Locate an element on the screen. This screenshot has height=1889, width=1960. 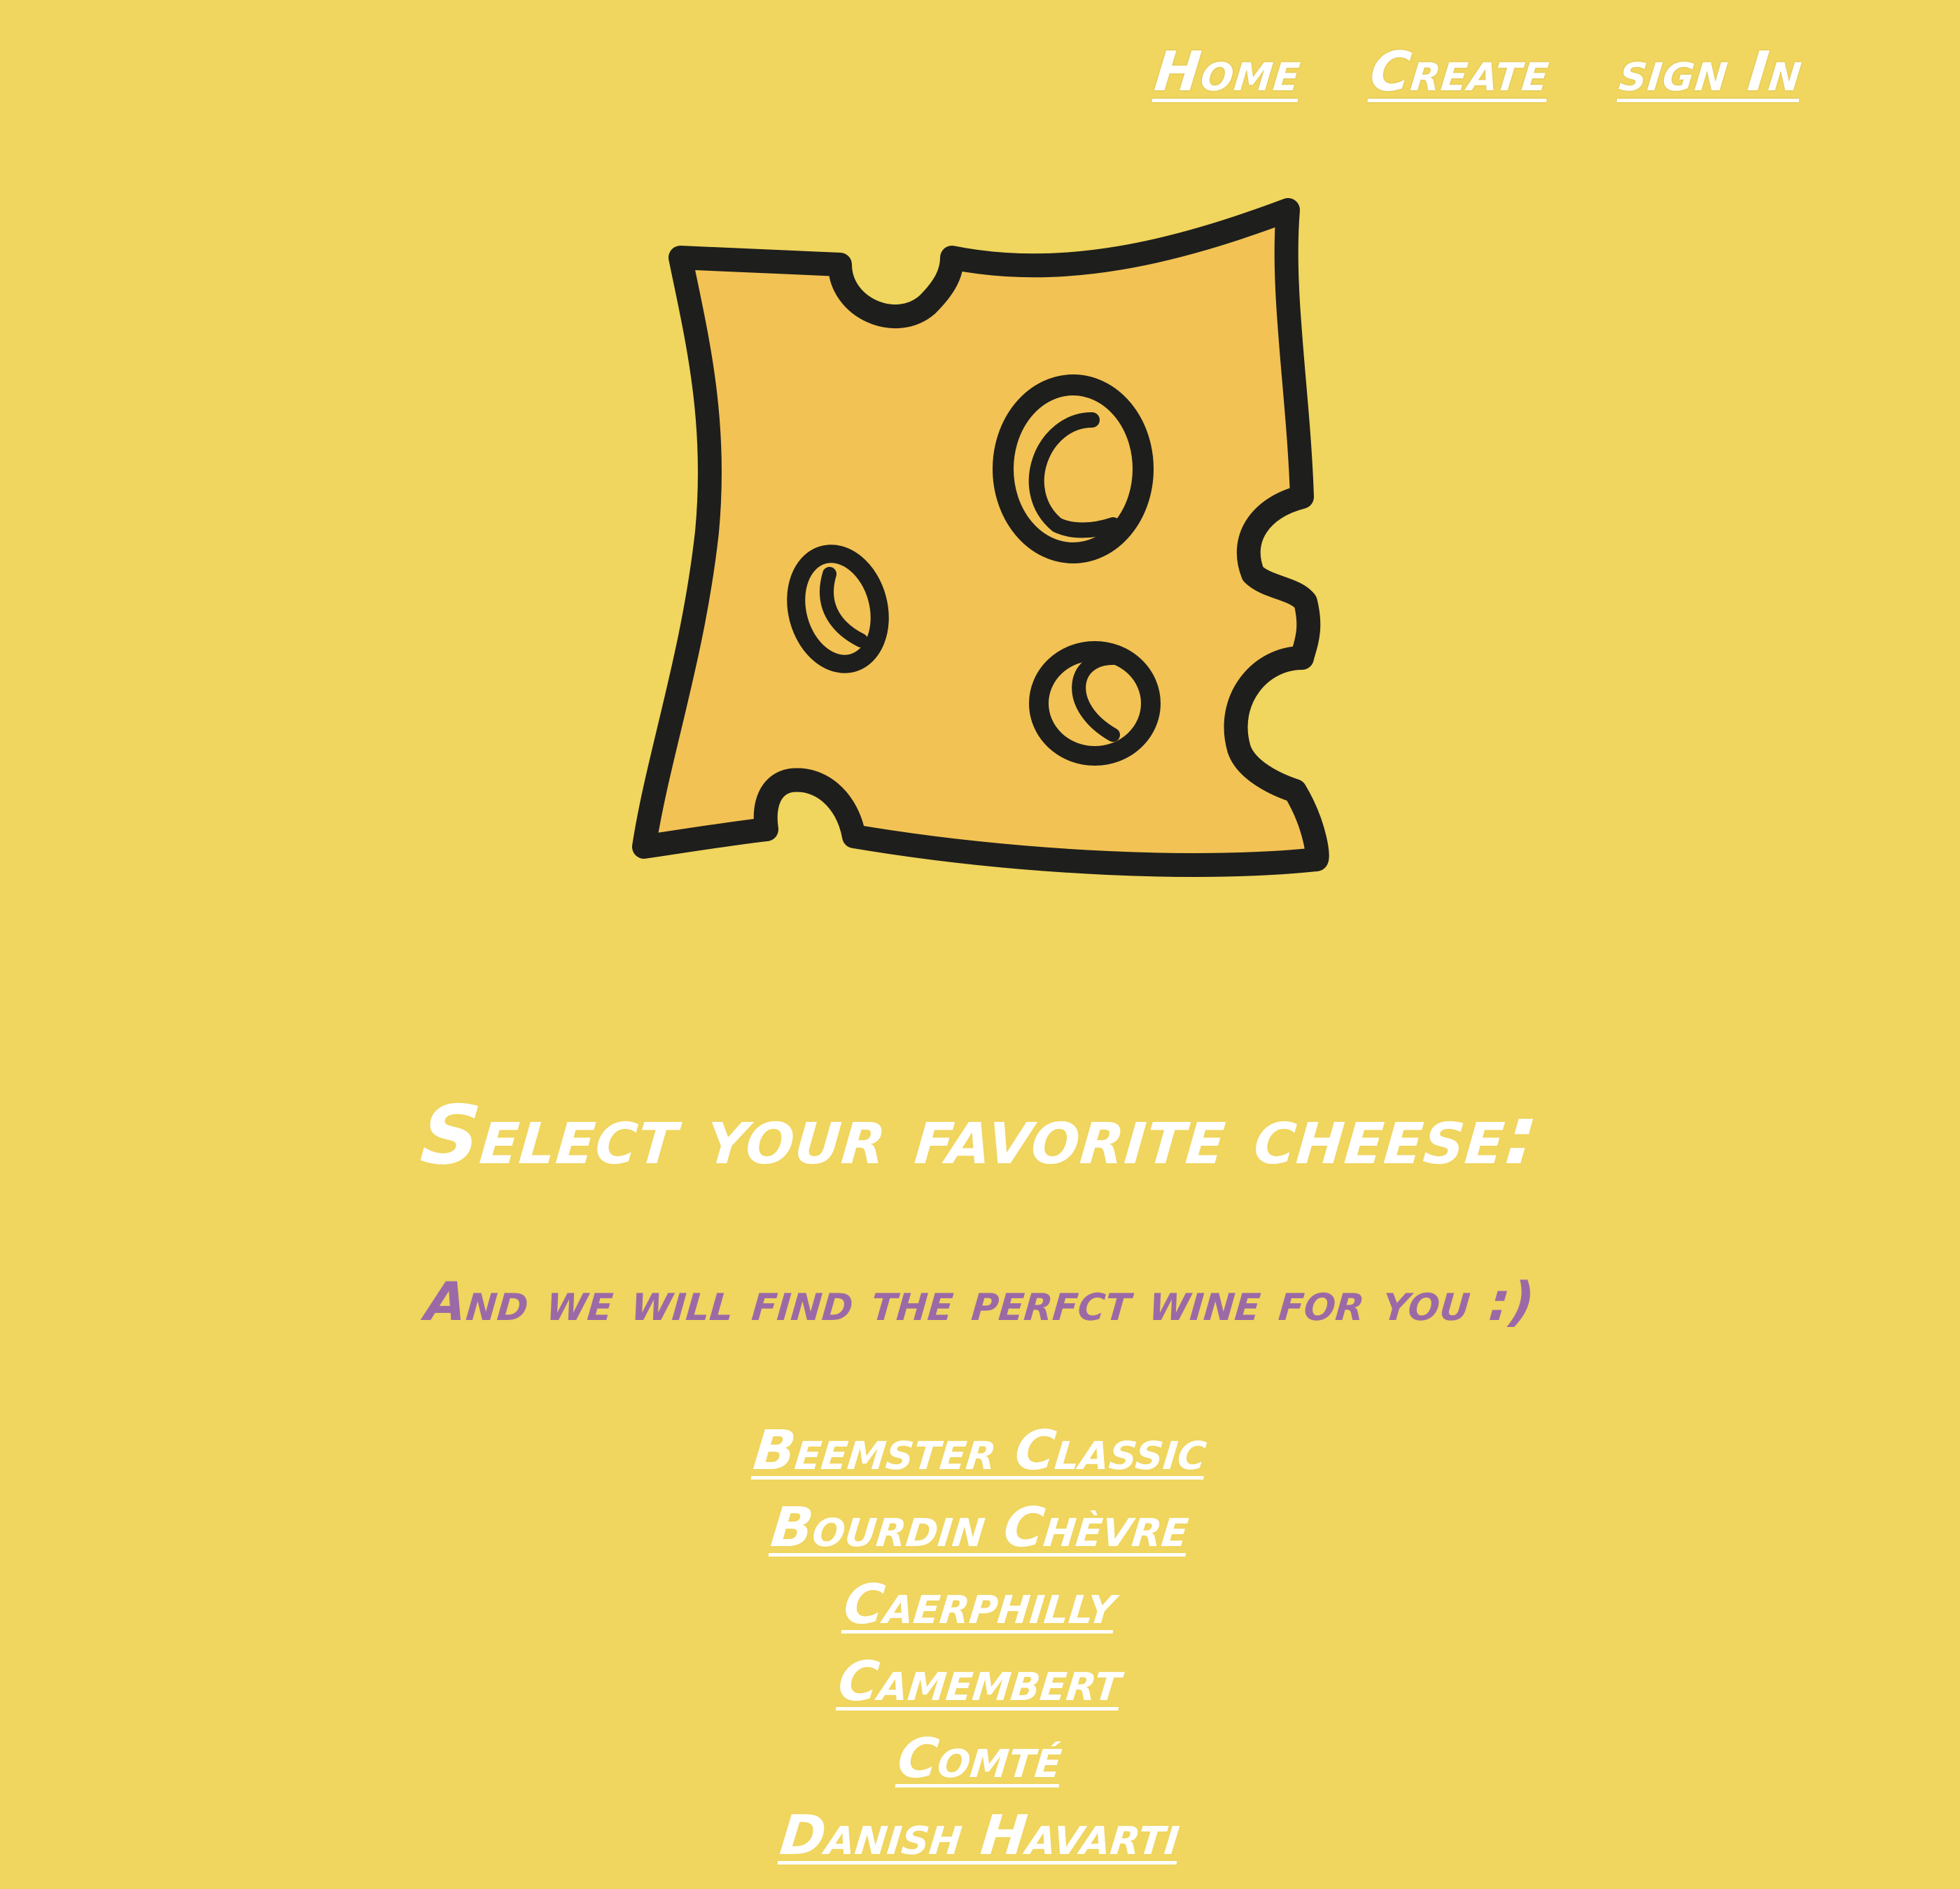
list-item: Beemster Classic is located at coordinates (980, 1450).